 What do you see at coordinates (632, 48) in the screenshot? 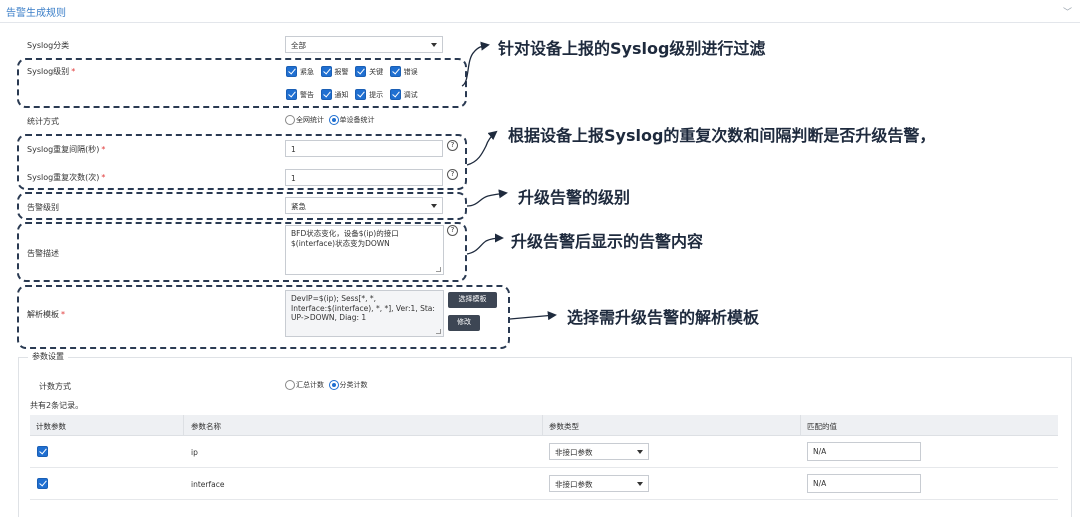
I see `annotation-syslog-level: 针对设备上报的Syslog级别进行过滤` at bounding box center [632, 48].